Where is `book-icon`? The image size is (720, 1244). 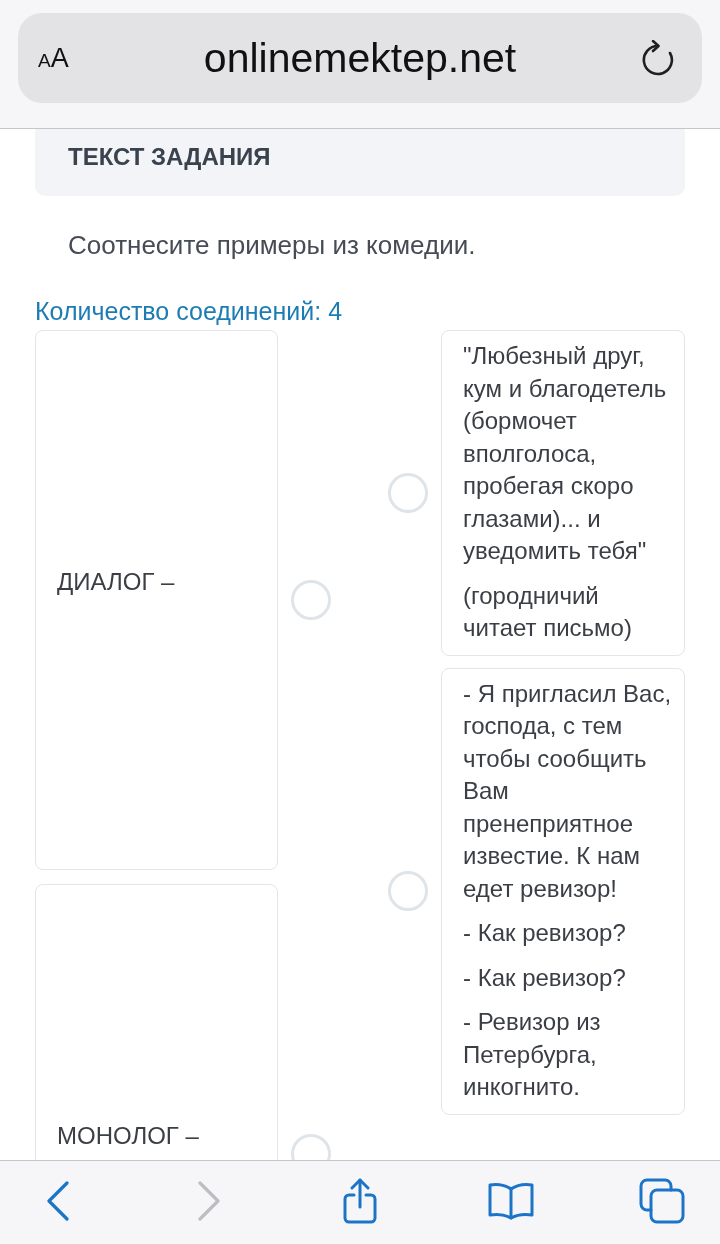 book-icon is located at coordinates (511, 1200).